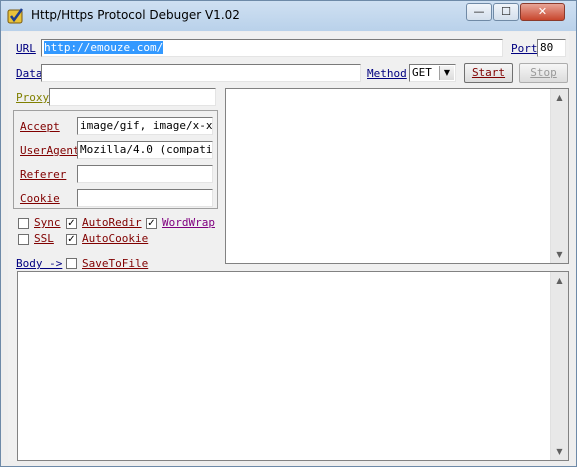  Describe the element at coordinates (29, 73) in the screenshot. I see `data-label: Data` at that location.